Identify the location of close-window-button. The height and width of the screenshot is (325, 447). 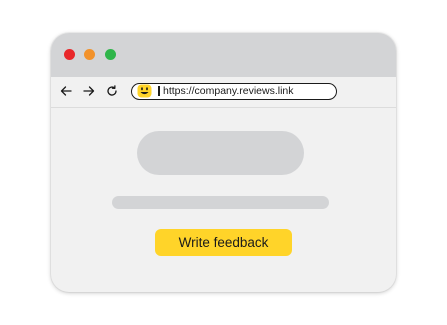
(69, 54).